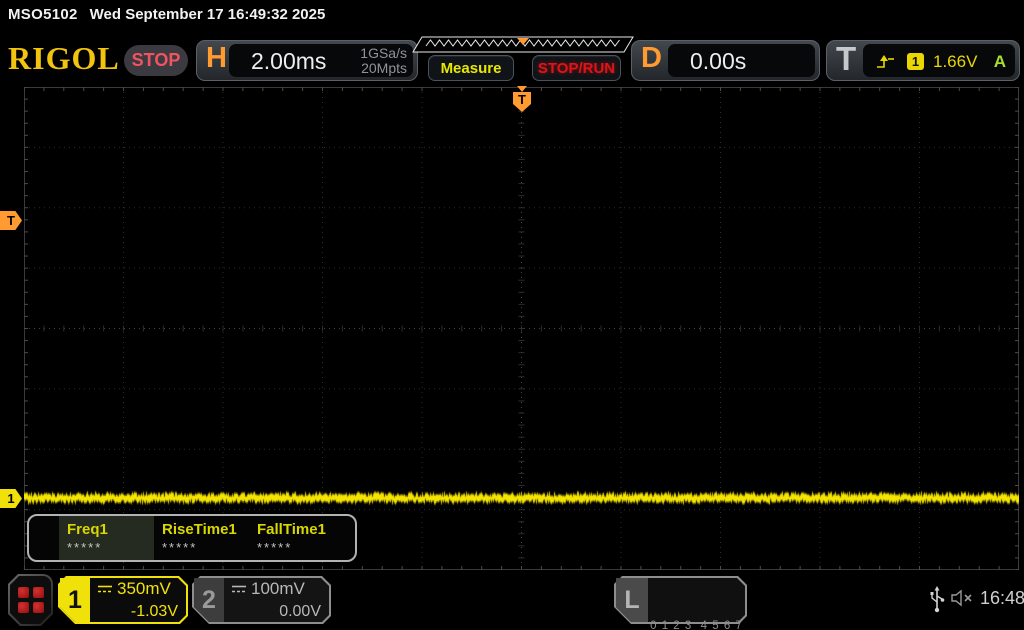 The height and width of the screenshot is (630, 1024). I want to click on measurement-falltime1: FallTime1 *****, so click(296, 538).